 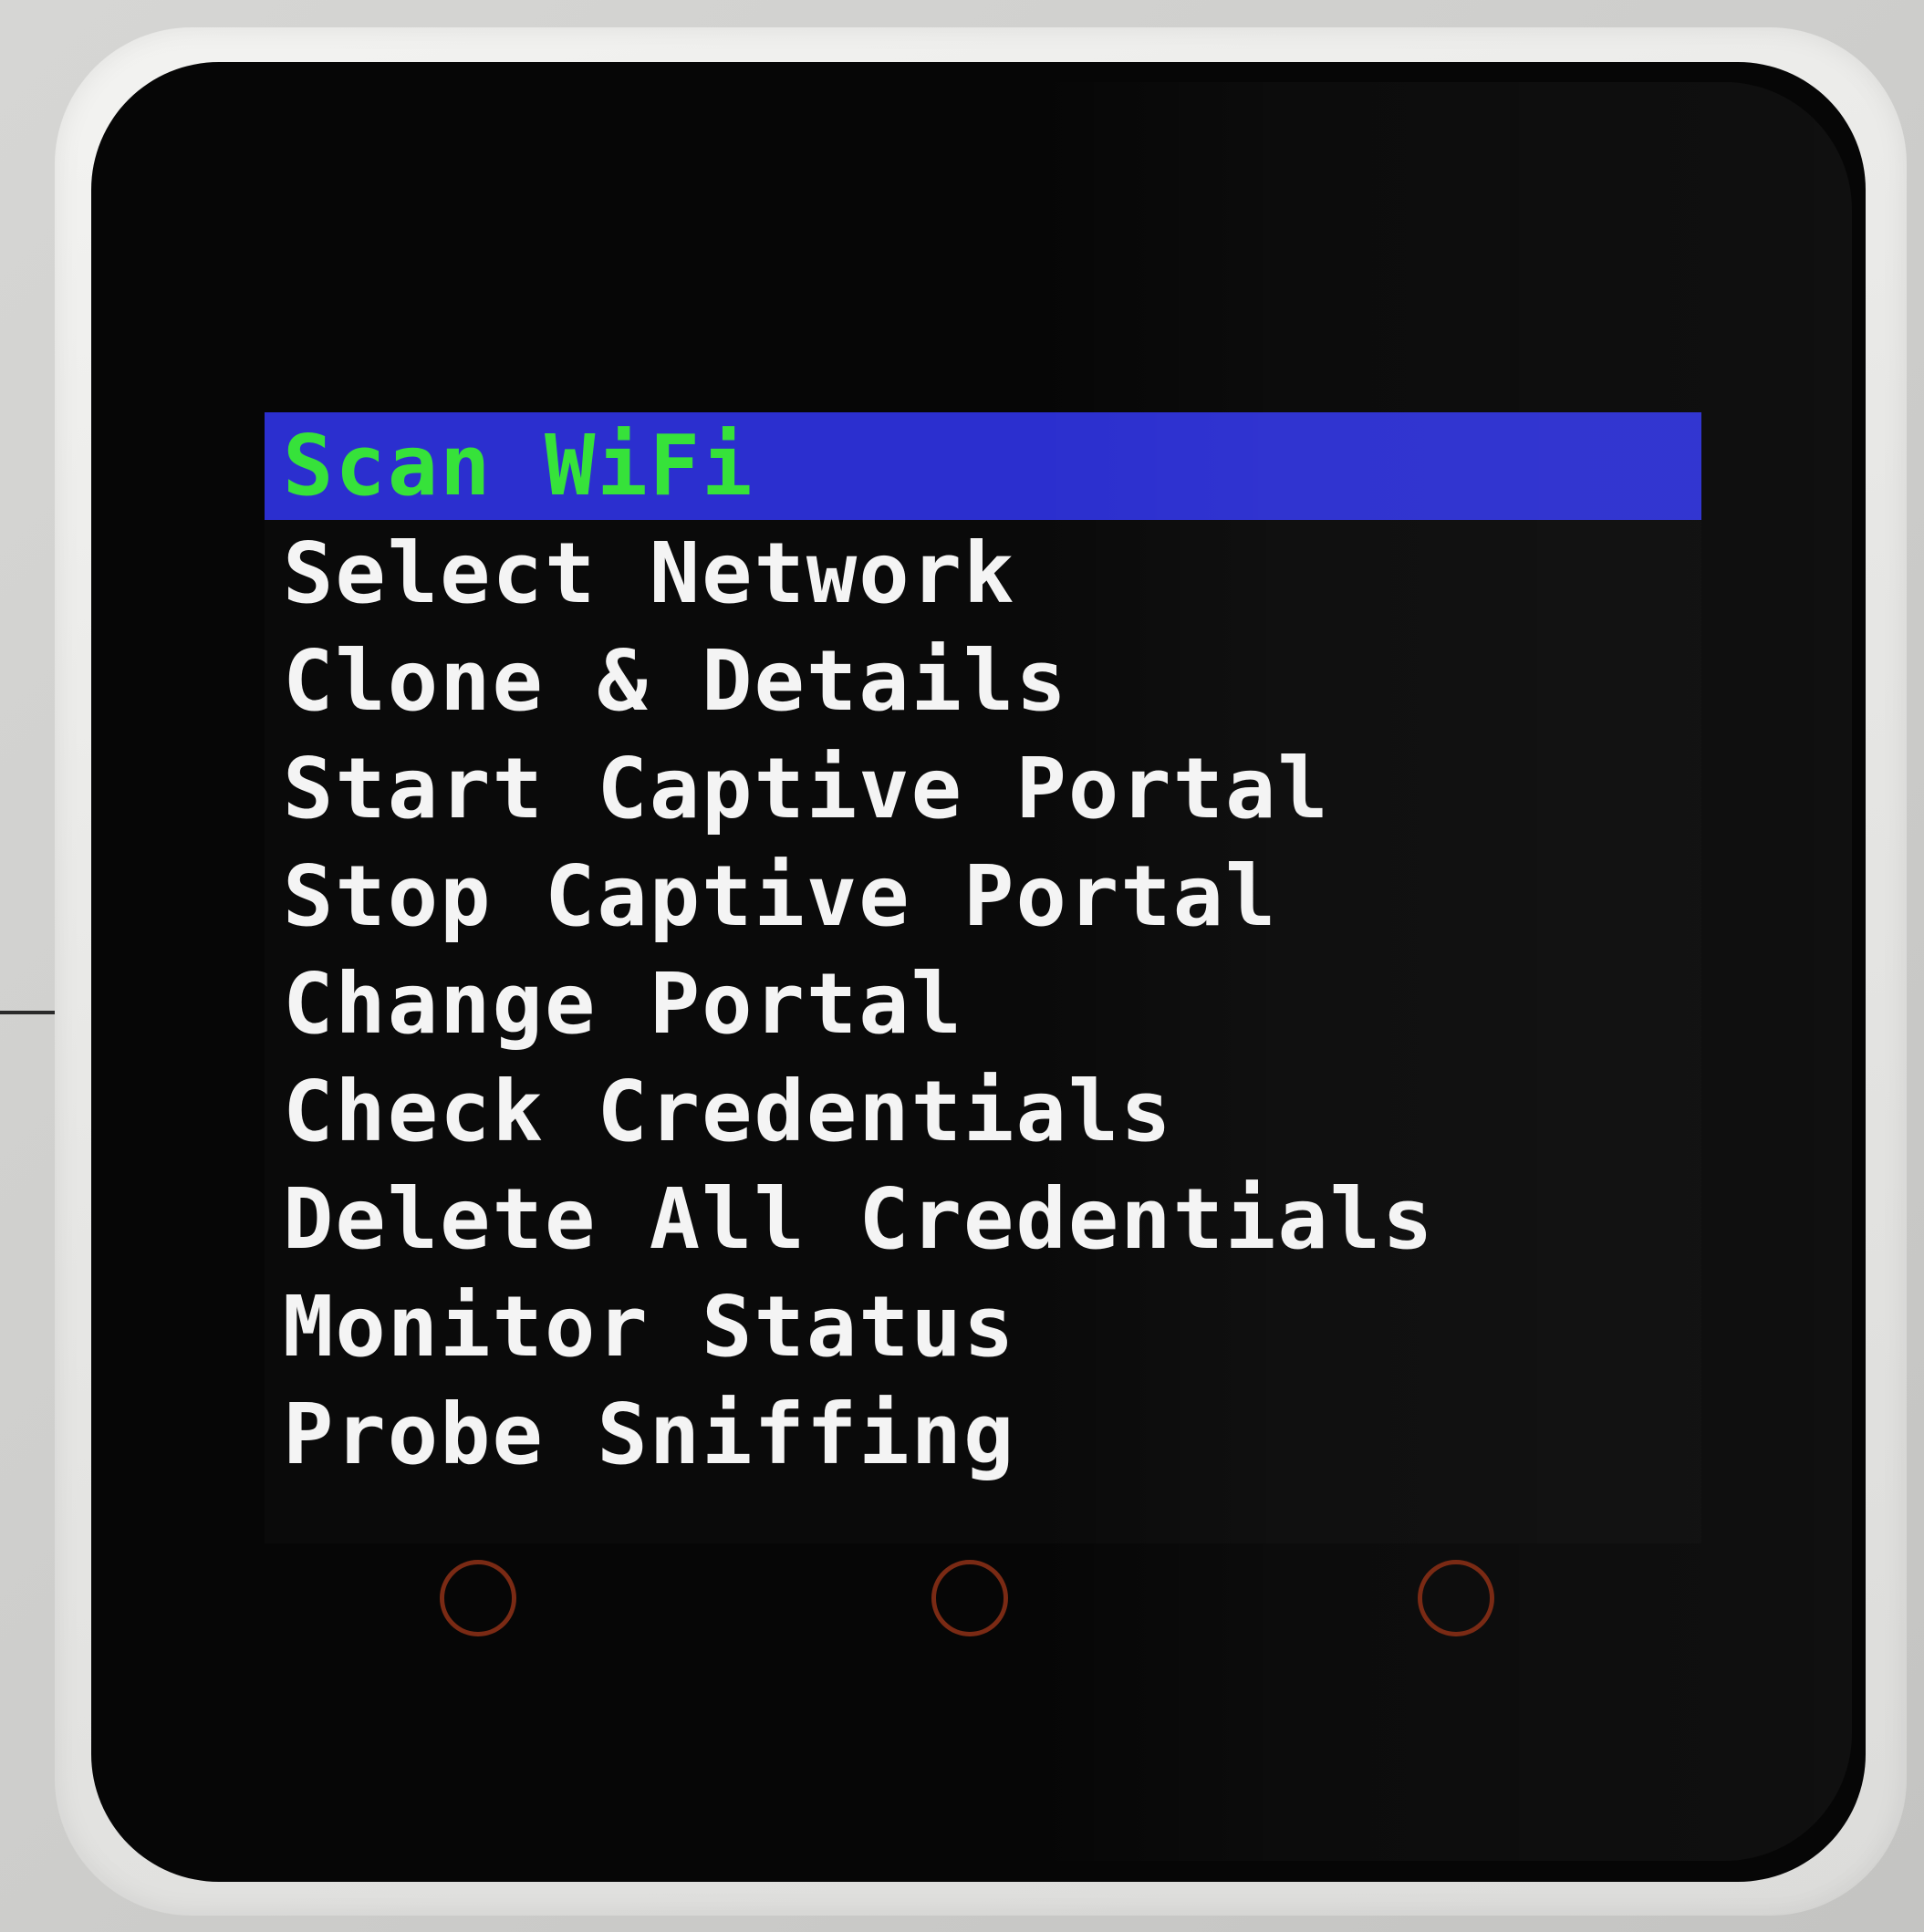 I want to click on menu-item-clone-details: Clone & Details, so click(x=983, y=681).